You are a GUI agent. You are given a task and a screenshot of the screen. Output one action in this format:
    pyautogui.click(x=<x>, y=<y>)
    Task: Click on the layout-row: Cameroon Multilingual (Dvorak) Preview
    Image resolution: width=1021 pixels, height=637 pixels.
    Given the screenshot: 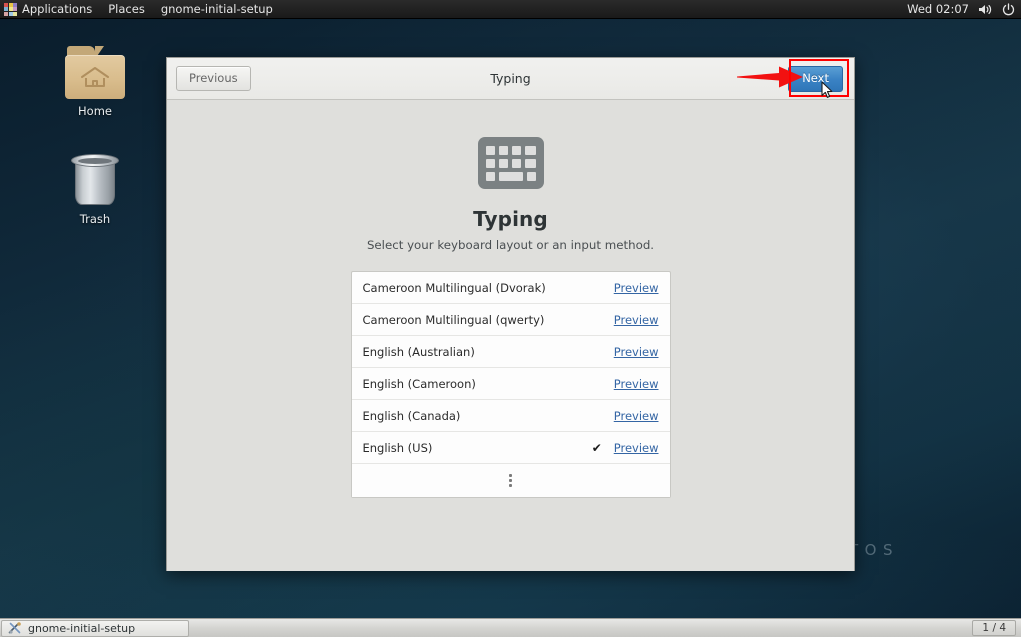 What is the action you would take?
    pyautogui.click(x=510, y=288)
    